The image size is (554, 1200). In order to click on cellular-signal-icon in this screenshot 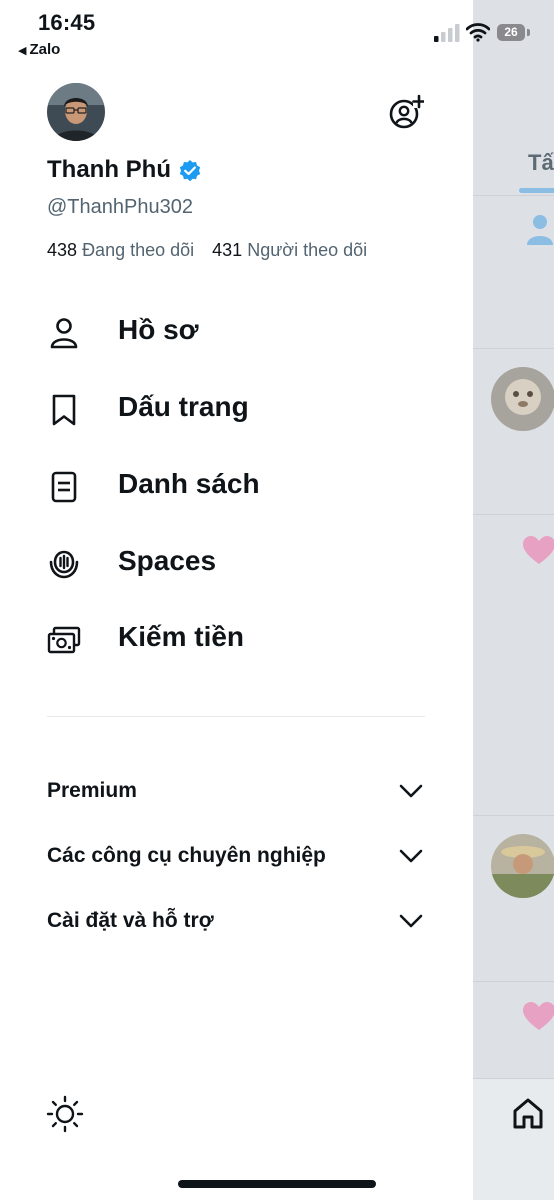, I will do `click(447, 33)`.